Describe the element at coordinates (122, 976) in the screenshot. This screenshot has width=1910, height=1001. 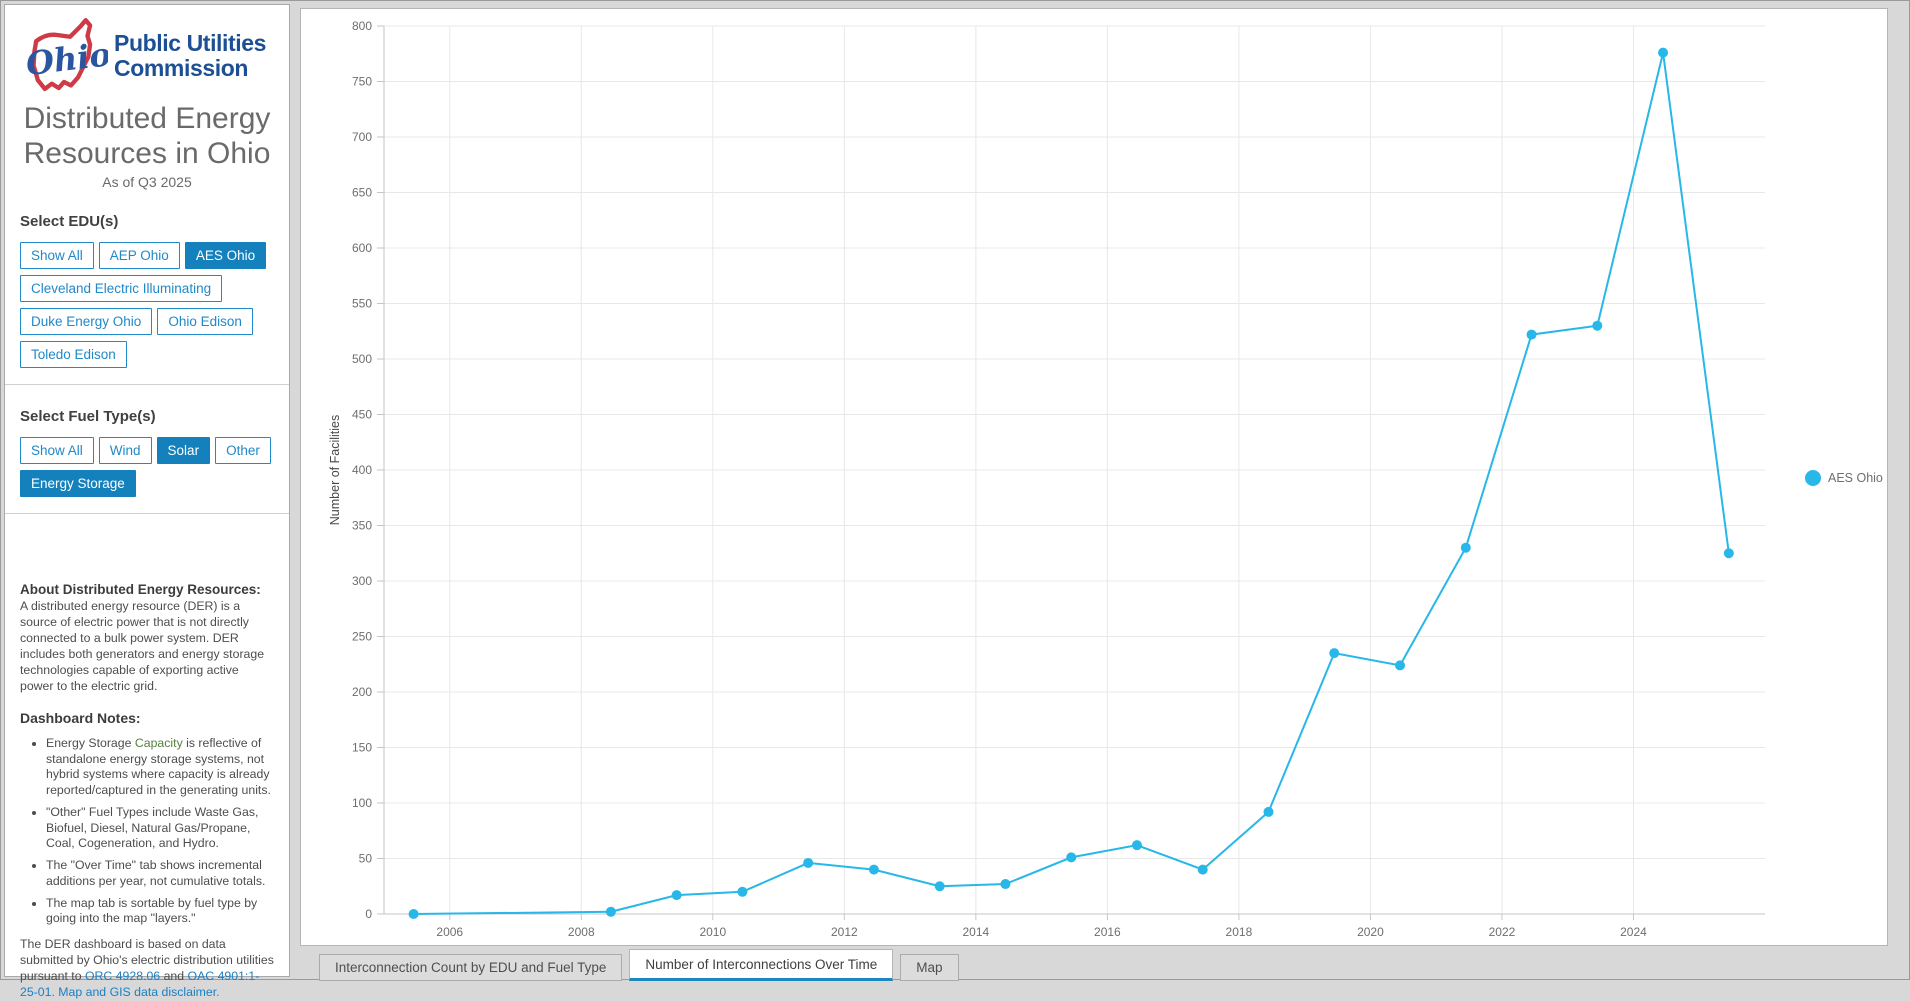
I see `orc-link: ORC 4928.06` at that location.